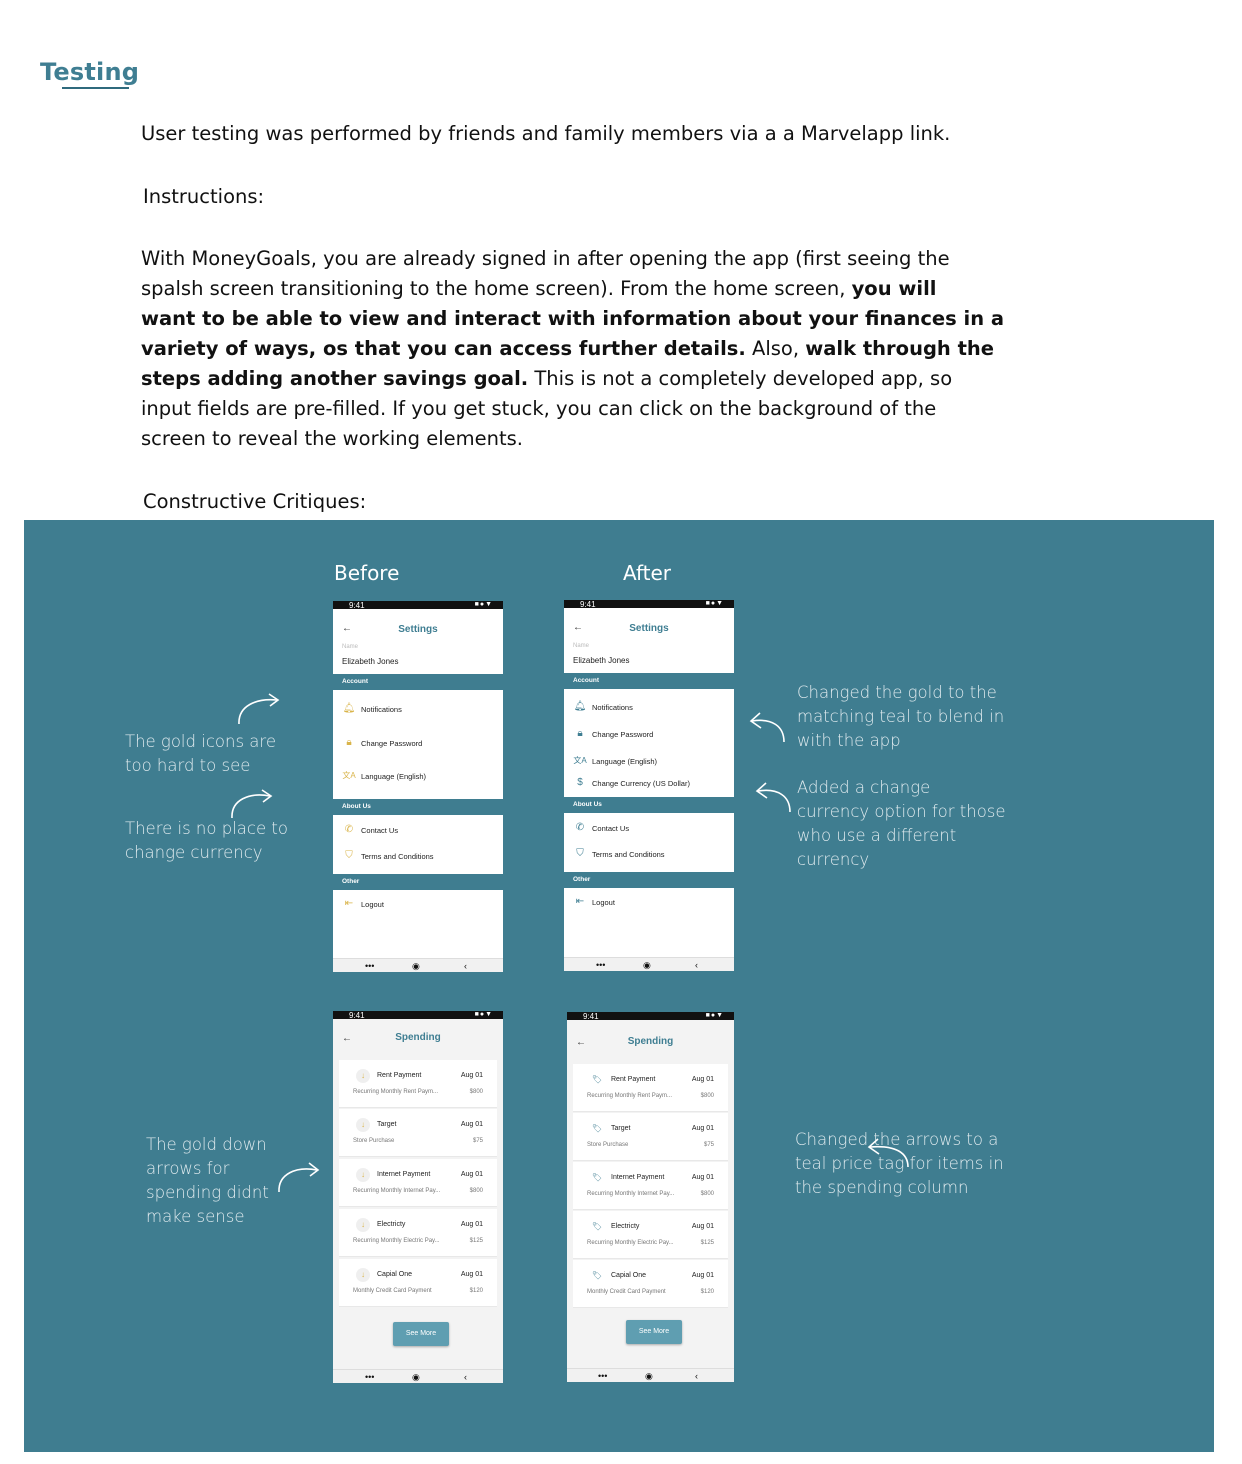 This screenshot has height=1464, width=1242. I want to click on spending-item: 🏷︎ Target Aug 01 Store Purchase $75, so click(650, 1137).